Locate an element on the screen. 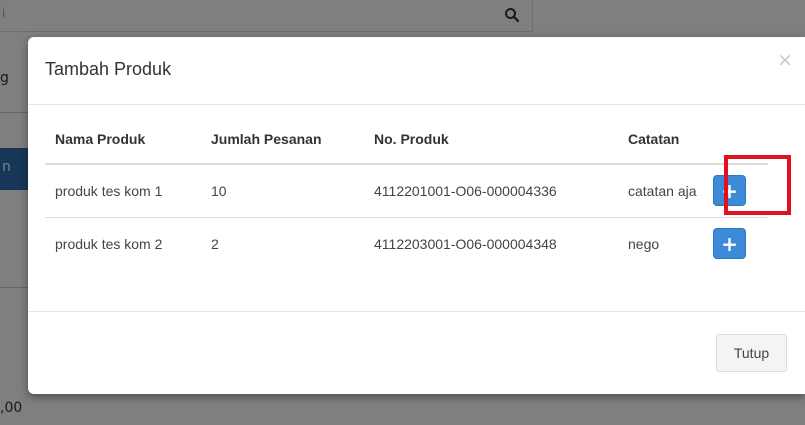 The height and width of the screenshot is (425, 805). cell-action: + is located at coordinates (740, 243).